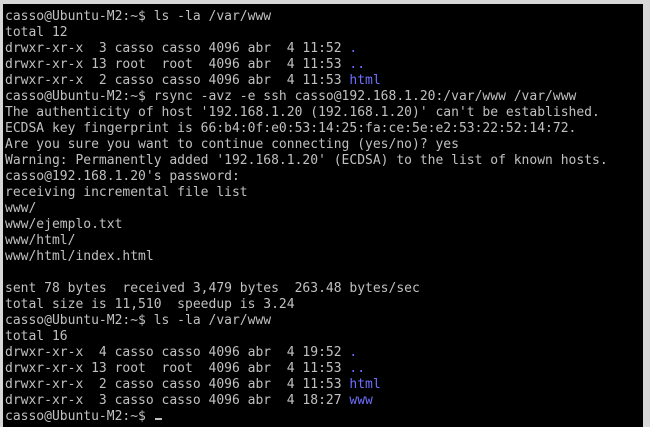 The image size is (650, 427). Describe the element at coordinates (306, 305) in the screenshot. I see `terminal-line: total size is 11,510 speedup is 3.24` at that location.